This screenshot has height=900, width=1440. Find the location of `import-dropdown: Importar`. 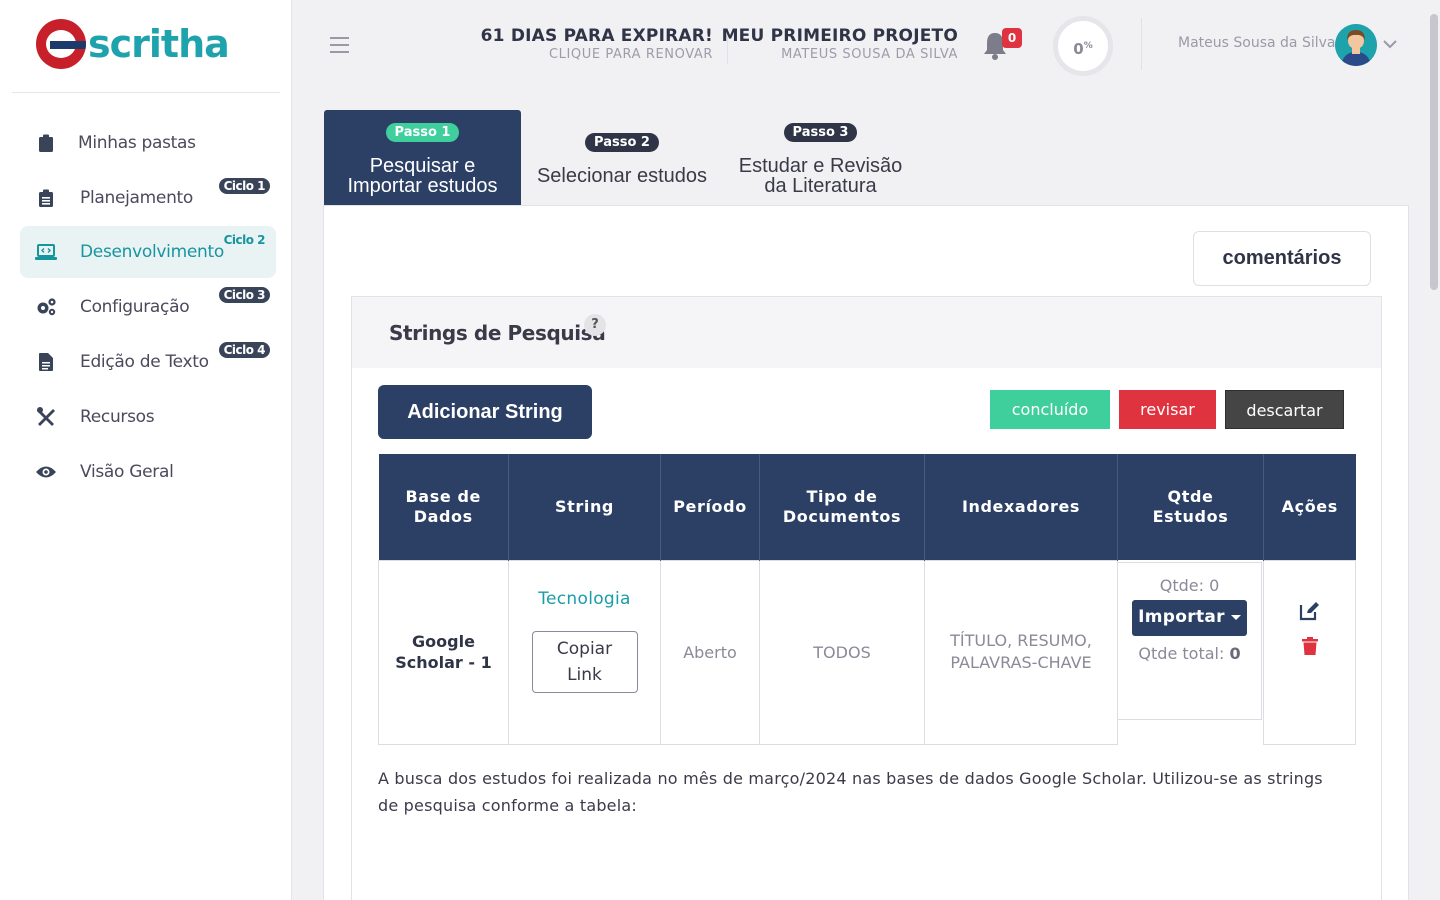

import-dropdown: Importar is located at coordinates (1189, 615).